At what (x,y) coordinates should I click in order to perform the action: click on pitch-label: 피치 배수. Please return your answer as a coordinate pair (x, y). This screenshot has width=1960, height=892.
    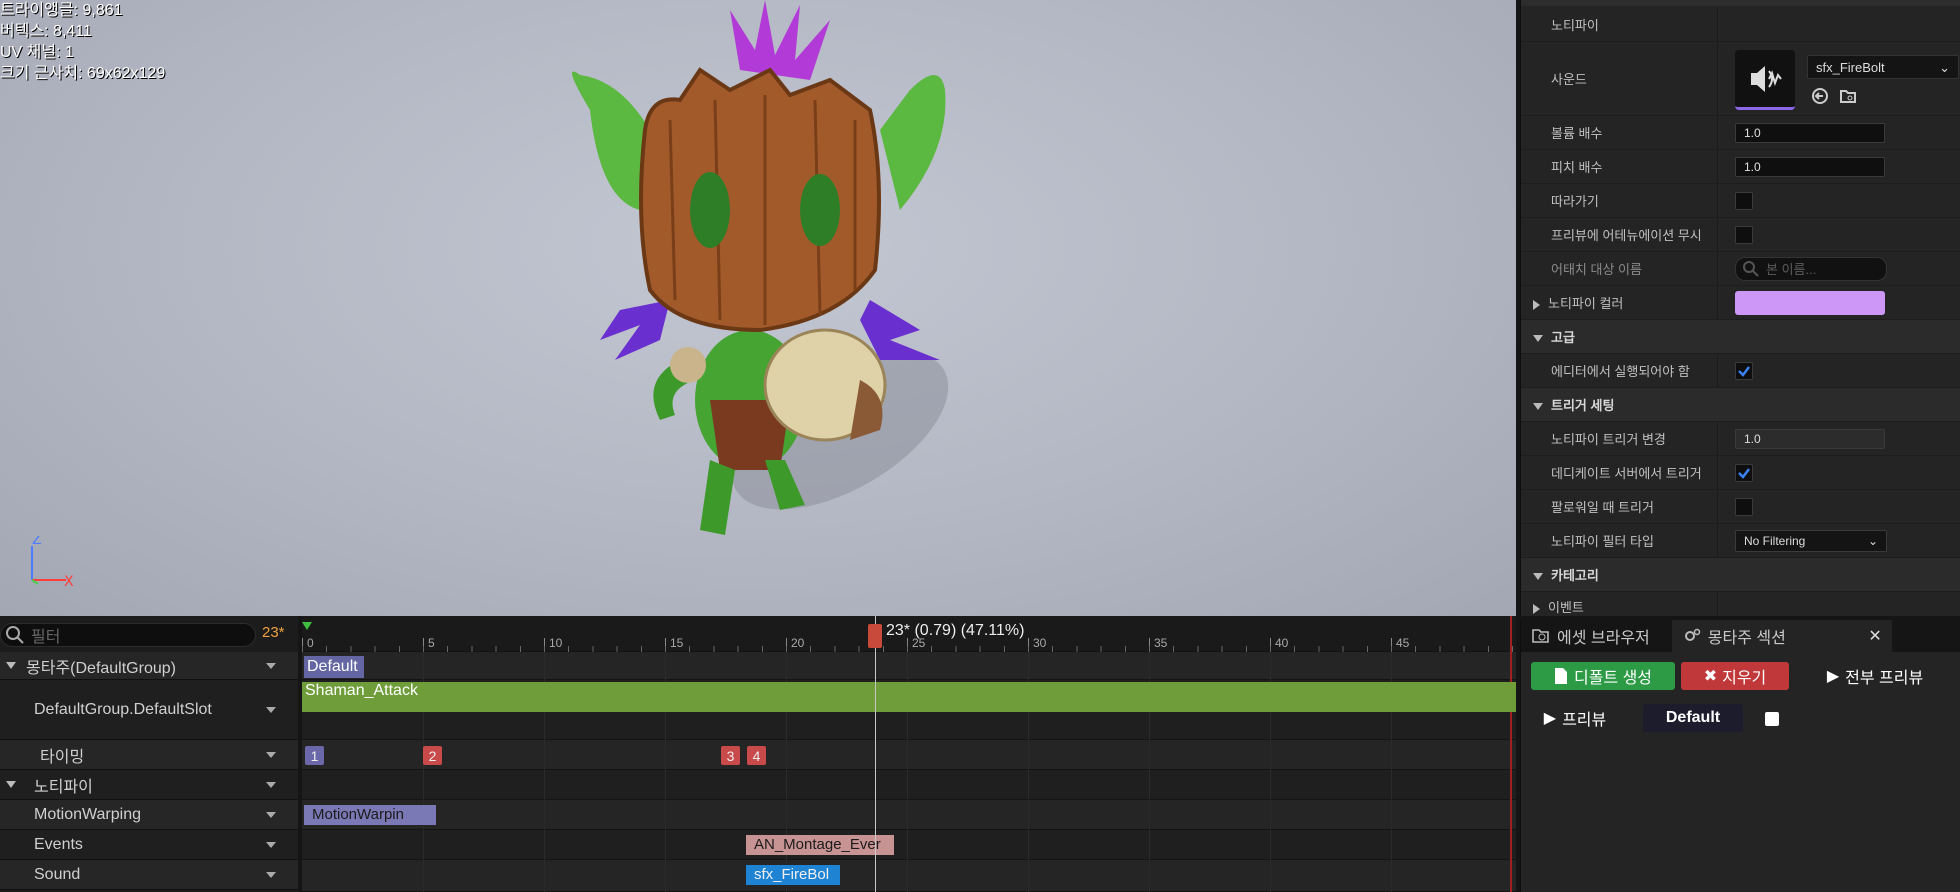
    Looking at the image, I should click on (1577, 167).